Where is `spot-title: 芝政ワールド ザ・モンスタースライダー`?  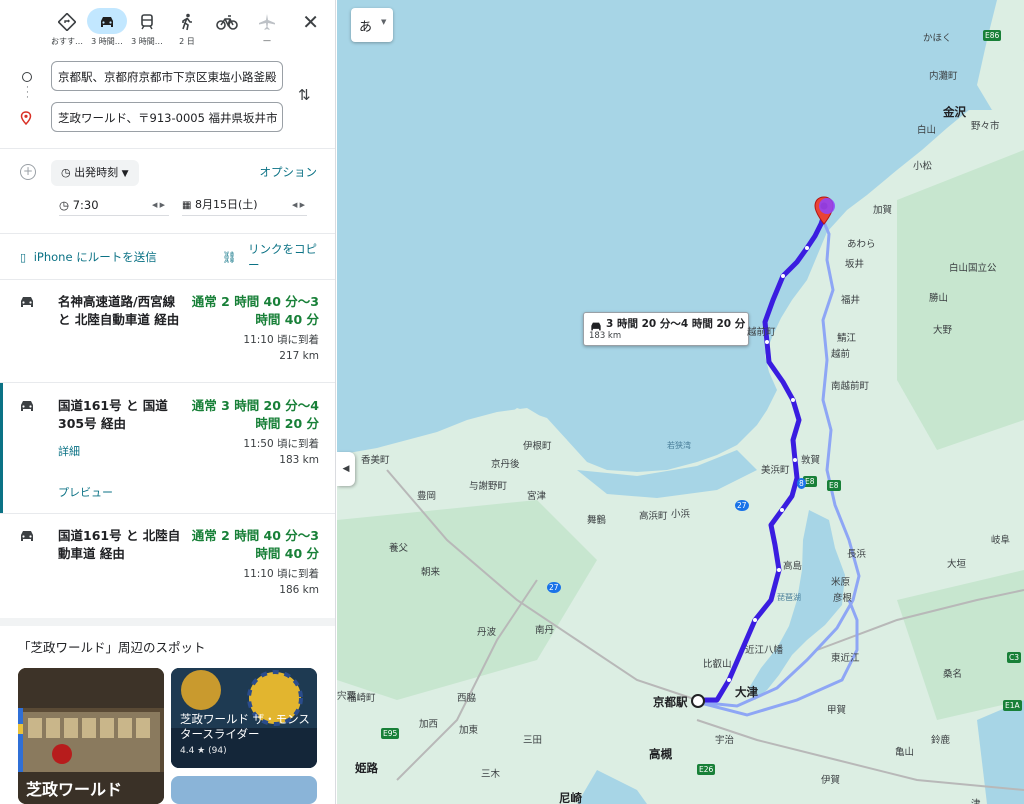 spot-title: 芝政ワールド ザ・モンスタースライダー is located at coordinates (245, 726).